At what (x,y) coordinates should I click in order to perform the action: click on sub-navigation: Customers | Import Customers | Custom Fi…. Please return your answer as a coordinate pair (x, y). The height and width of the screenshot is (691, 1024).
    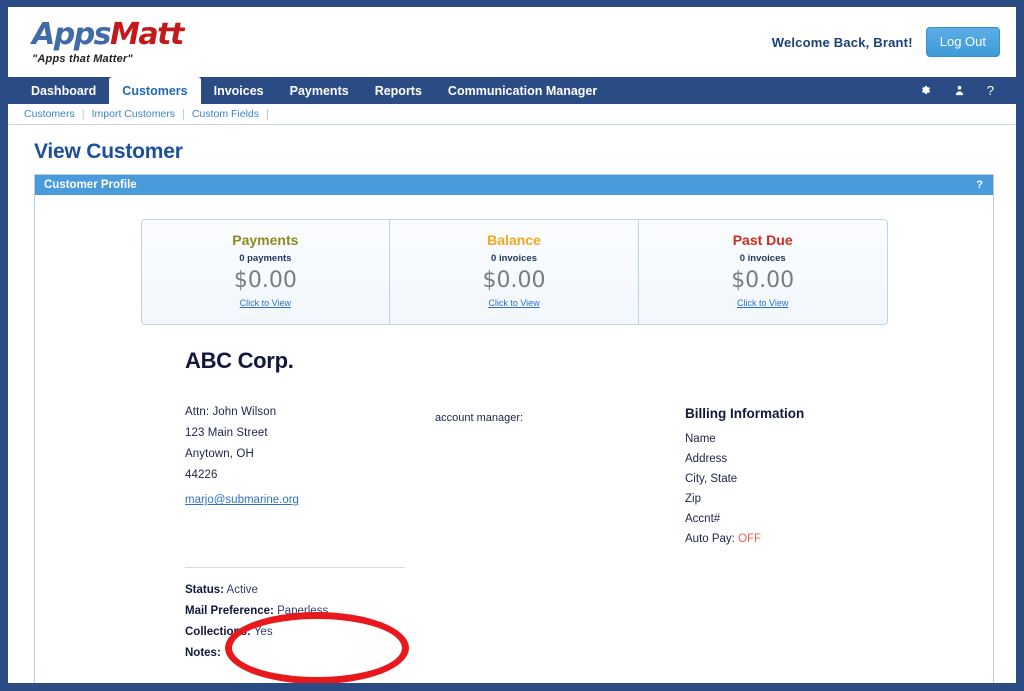
    Looking at the image, I should click on (512, 114).